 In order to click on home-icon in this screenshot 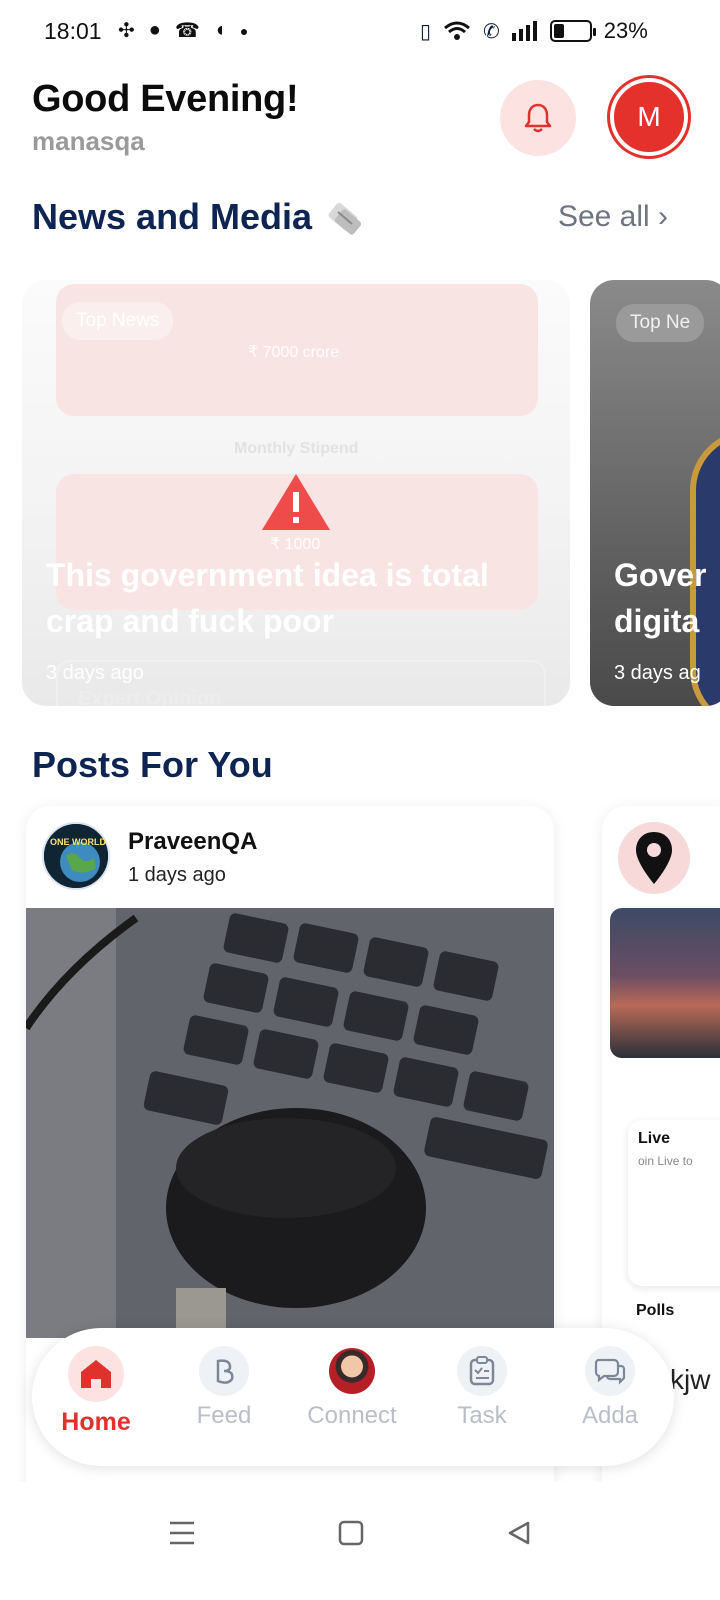, I will do `click(96, 1374)`.